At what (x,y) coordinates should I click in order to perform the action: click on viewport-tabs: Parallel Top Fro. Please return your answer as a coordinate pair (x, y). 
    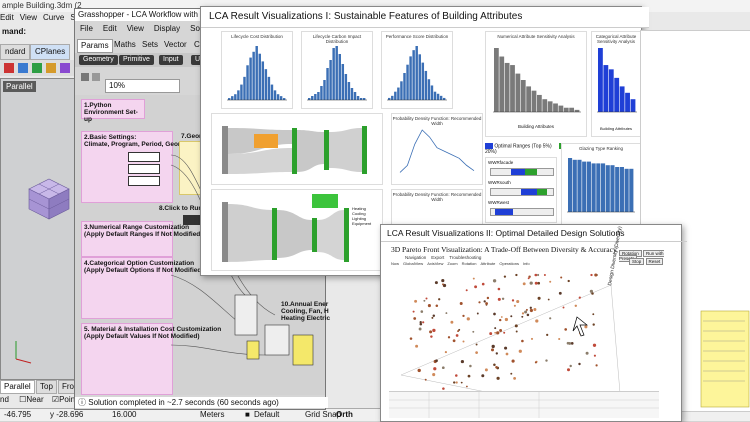
    Looking at the image, I should click on (40, 387).